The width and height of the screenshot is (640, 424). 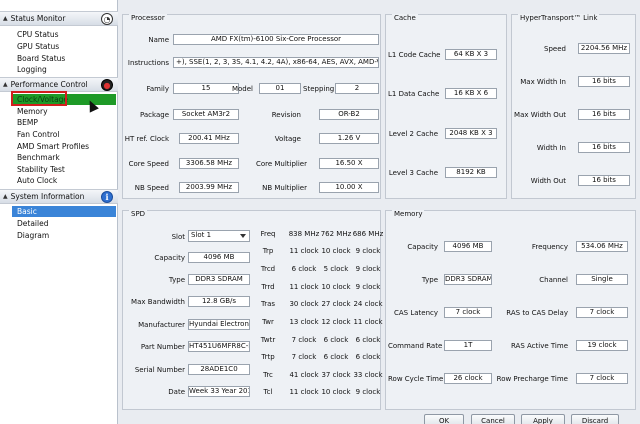 I want to click on ht-speed-label: Speed, so click(x=555, y=49).